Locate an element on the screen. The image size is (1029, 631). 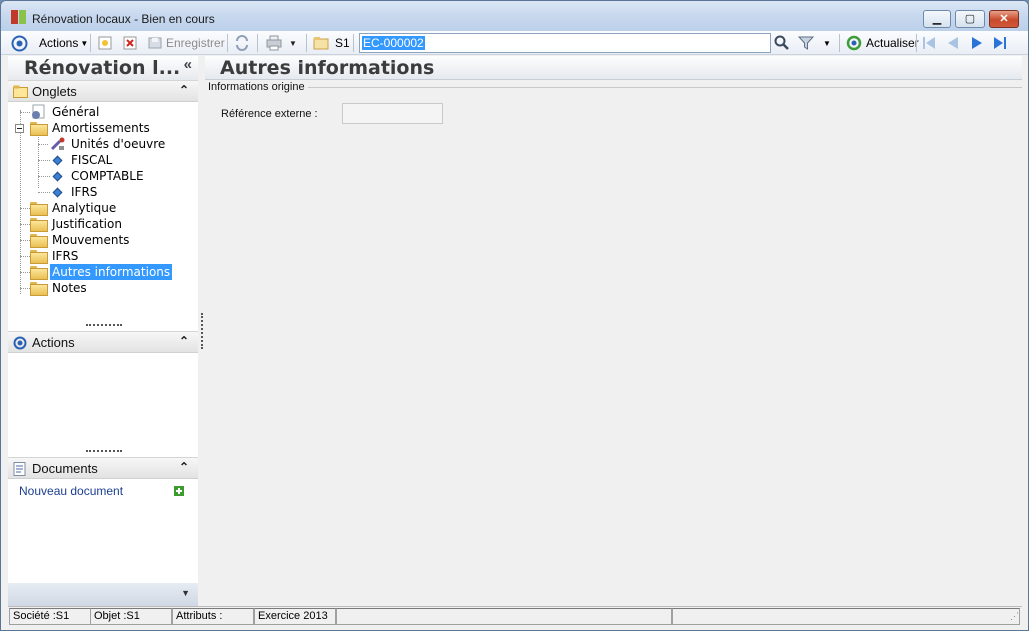
first-record-button is located at coordinates (929, 43).